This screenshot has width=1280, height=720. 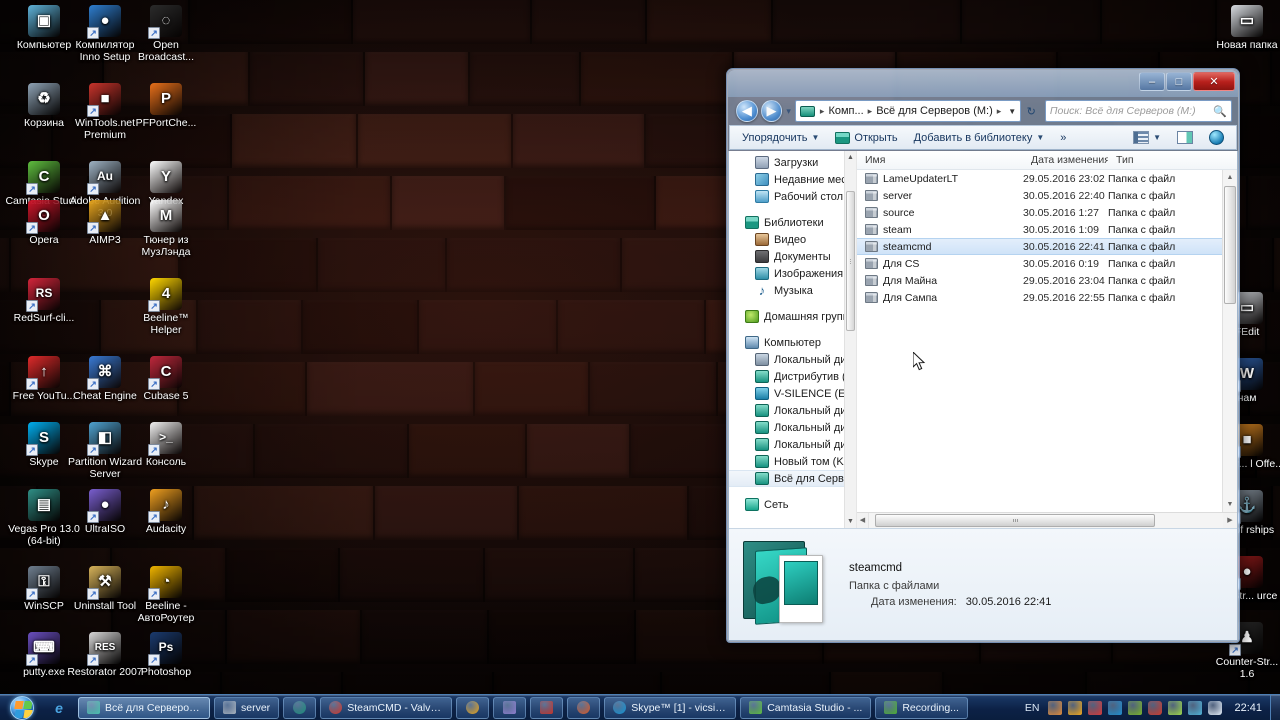 What do you see at coordinates (1065, 160) in the screenshot?
I see `column-header-date: Дата изменения` at bounding box center [1065, 160].